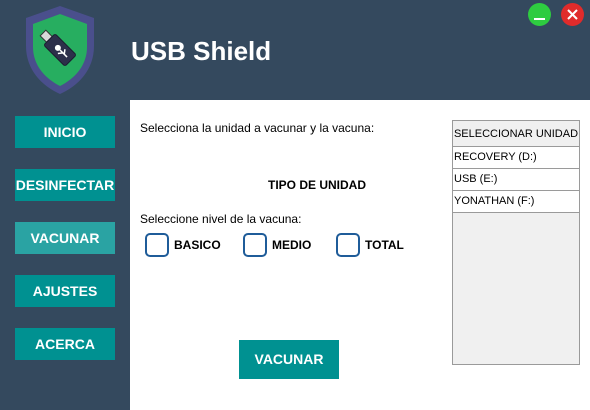  What do you see at coordinates (572, 14) in the screenshot?
I see `close-icon` at bounding box center [572, 14].